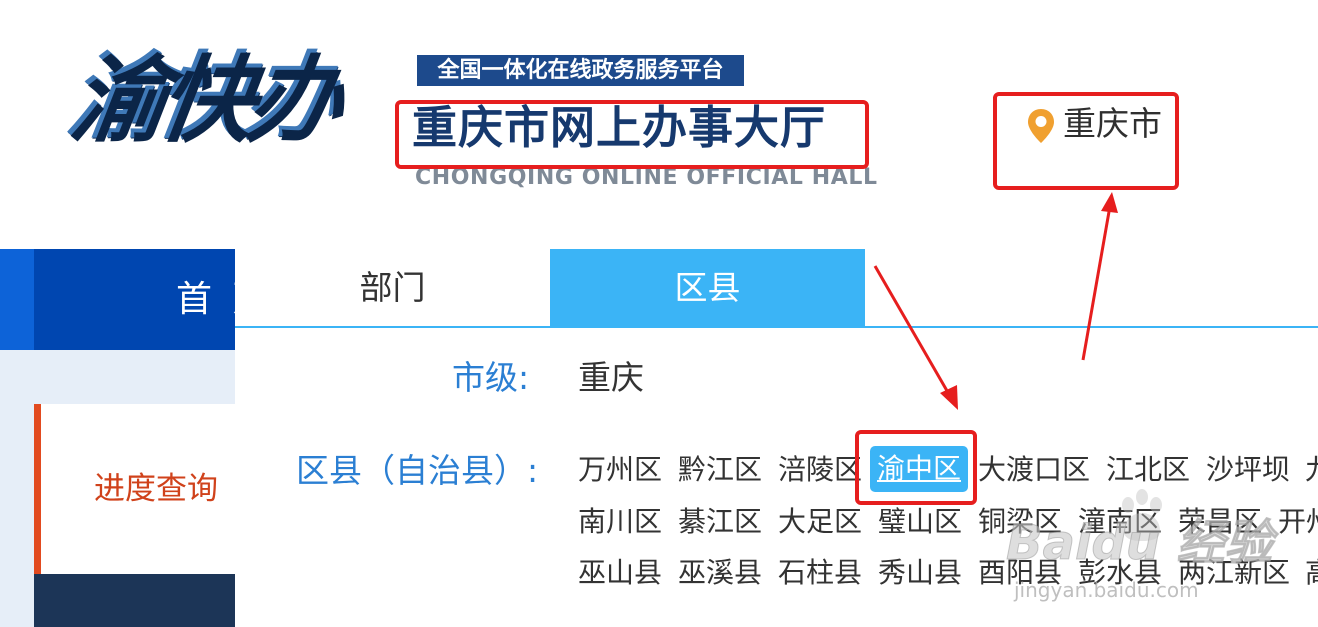 This screenshot has width=1318, height=627. Describe the element at coordinates (620, 573) in the screenshot. I see `district-item: 巫山县` at that location.